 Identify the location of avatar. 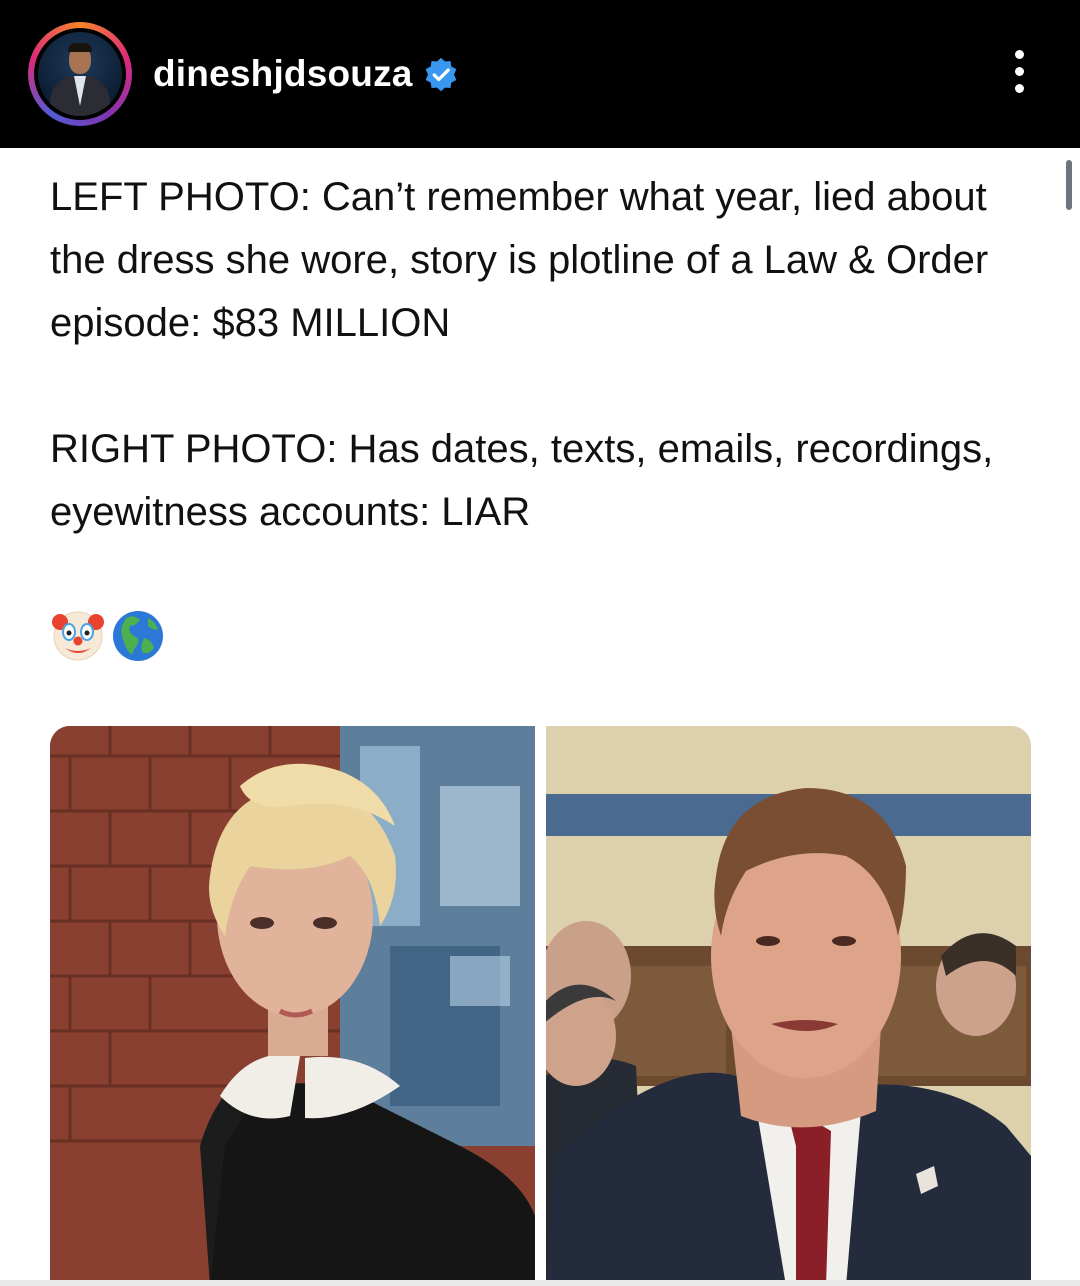
(80, 74).